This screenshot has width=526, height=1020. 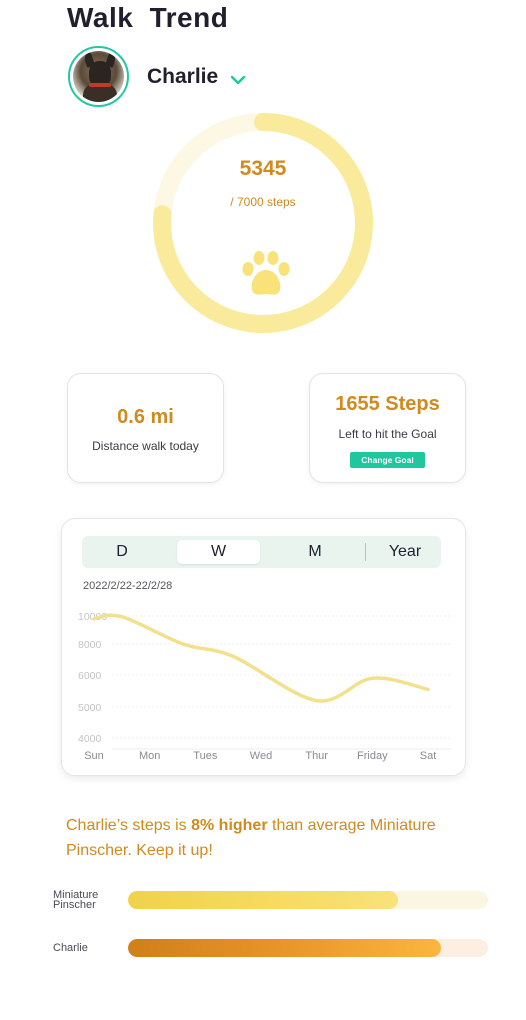 What do you see at coordinates (405, 552) in the screenshot?
I see `tab-year: Year` at bounding box center [405, 552].